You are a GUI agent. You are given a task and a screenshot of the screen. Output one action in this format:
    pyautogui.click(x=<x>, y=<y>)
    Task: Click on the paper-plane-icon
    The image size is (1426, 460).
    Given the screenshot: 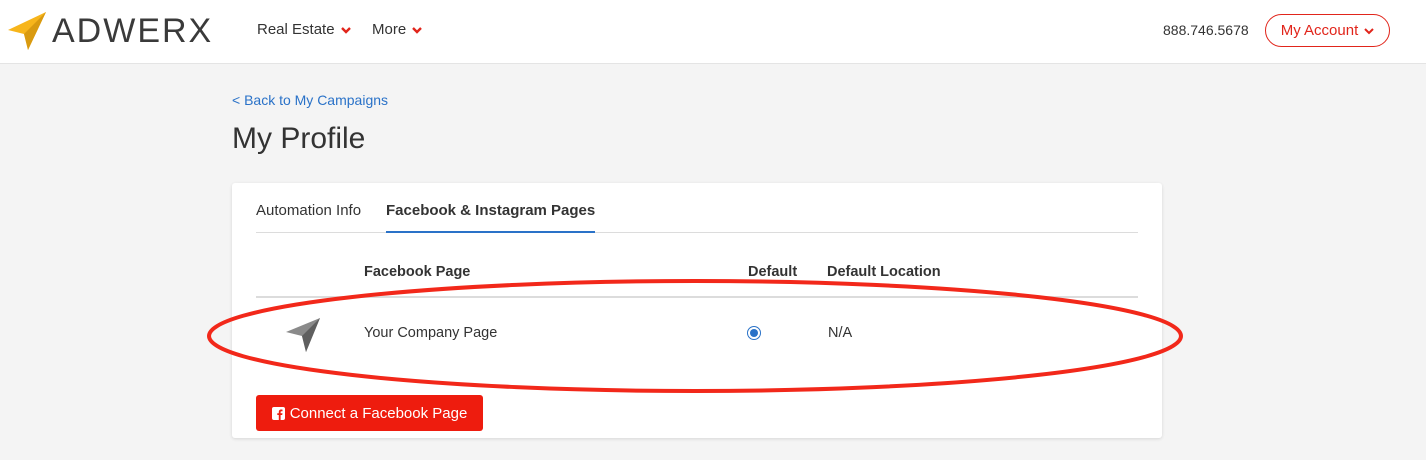 What is the action you would take?
    pyautogui.click(x=27, y=31)
    